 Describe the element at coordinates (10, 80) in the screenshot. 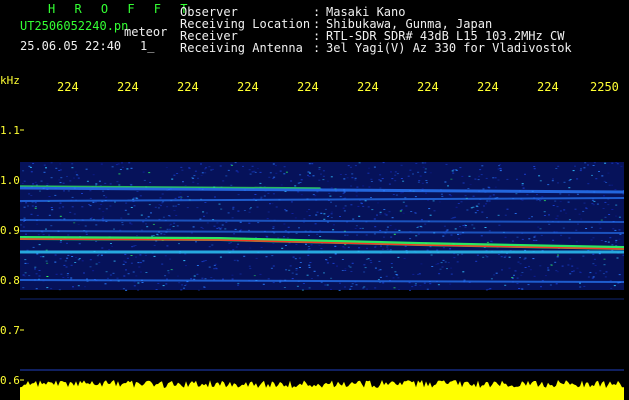

I see `y-unit-label: kHz` at that location.